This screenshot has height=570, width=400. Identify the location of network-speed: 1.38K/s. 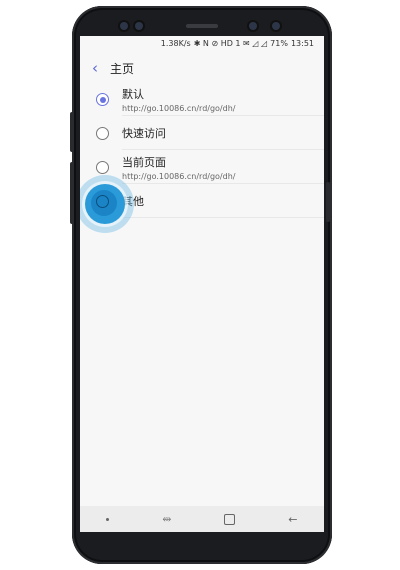
(175, 43).